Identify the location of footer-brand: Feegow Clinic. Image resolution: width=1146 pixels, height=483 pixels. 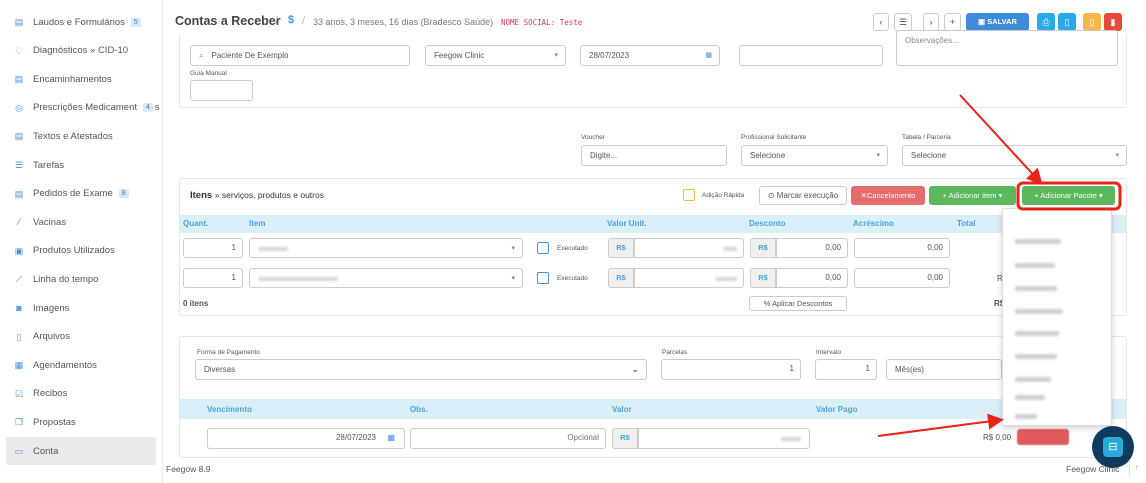
(1093, 469).